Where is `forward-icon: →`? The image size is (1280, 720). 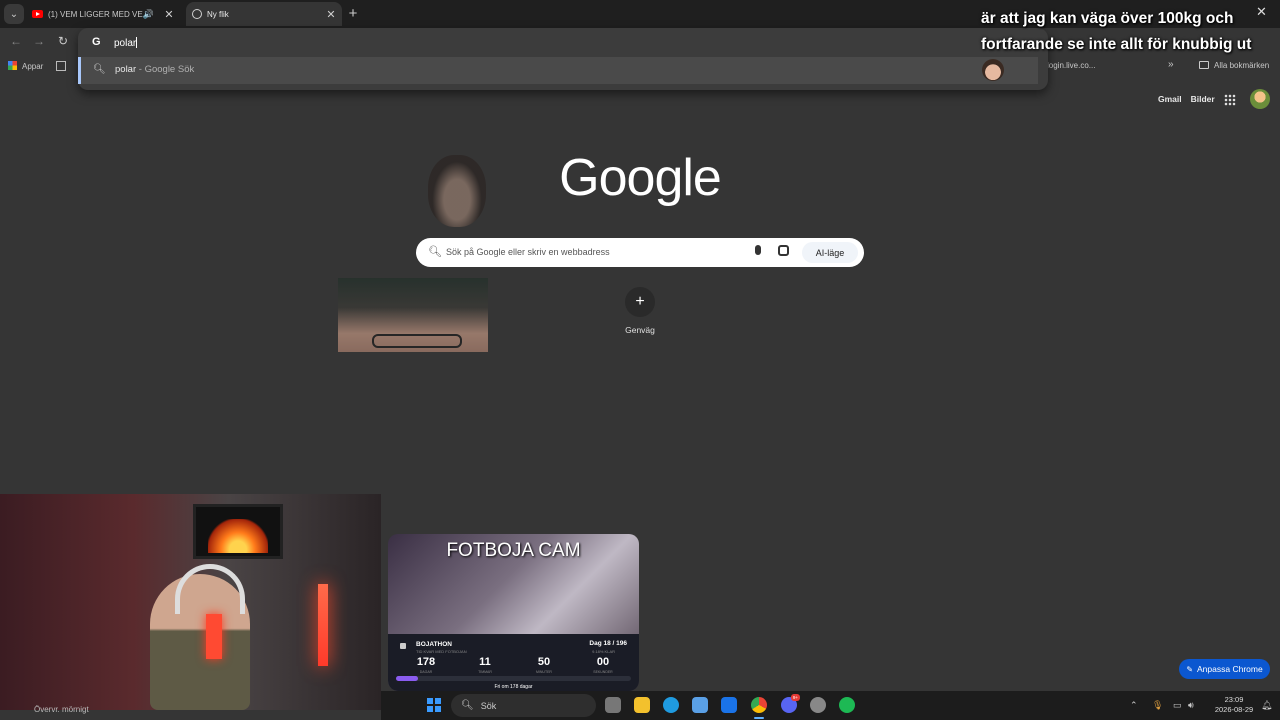
forward-icon: → is located at coordinates (39, 41).